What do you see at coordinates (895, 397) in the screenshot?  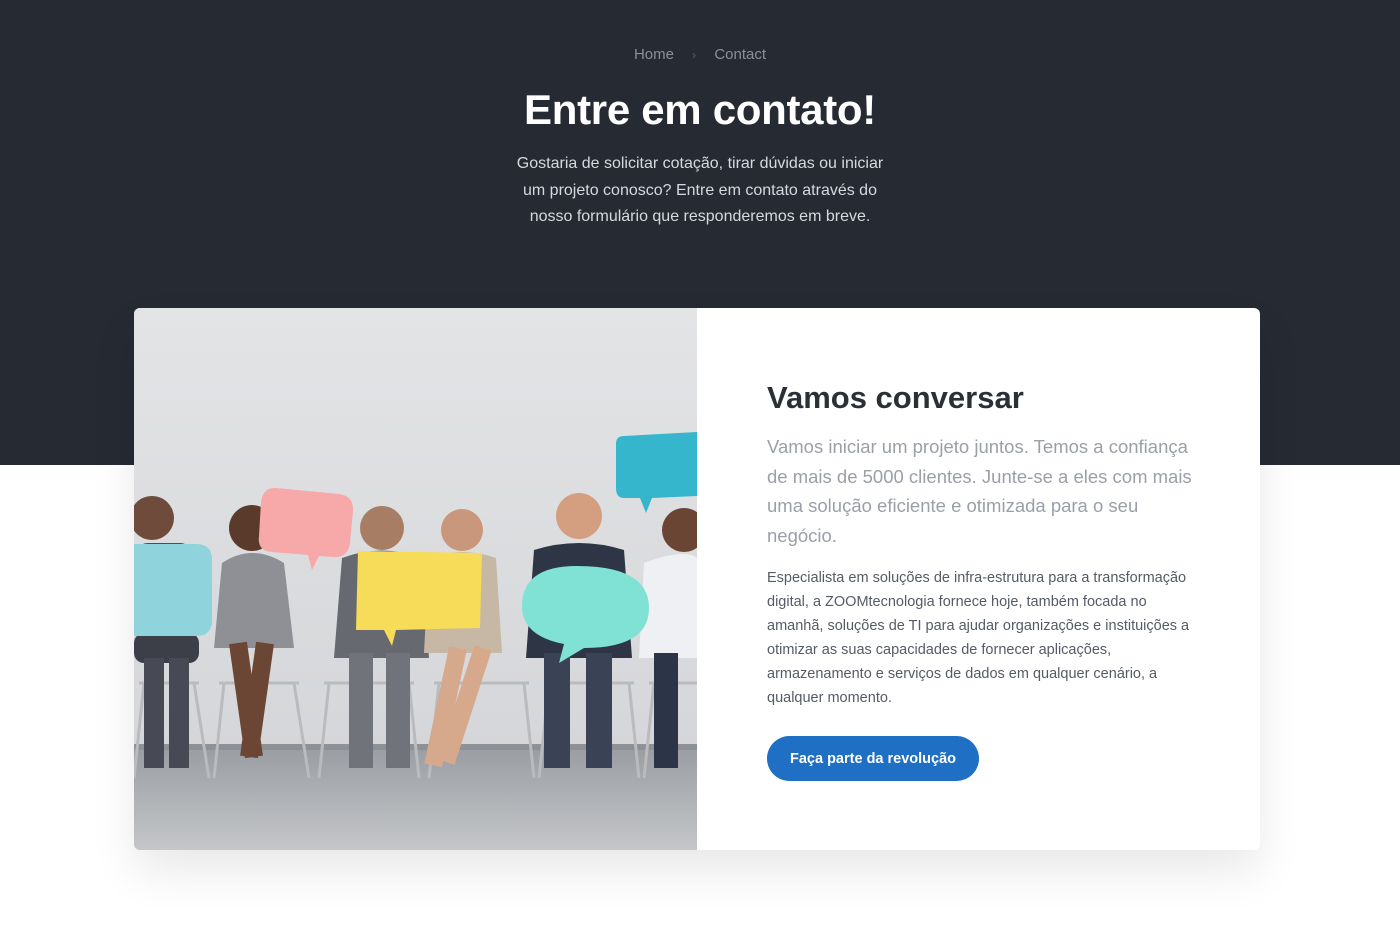 I see `card-title: Vamos conversar` at bounding box center [895, 397].